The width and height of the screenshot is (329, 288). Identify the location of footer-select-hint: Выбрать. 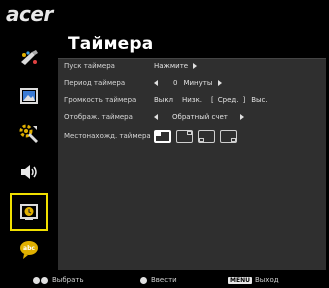
(58, 280).